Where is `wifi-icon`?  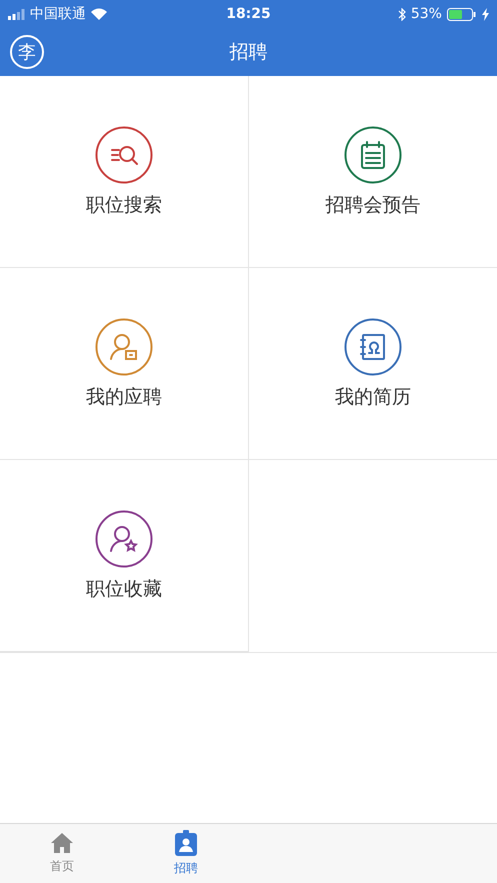
wifi-icon is located at coordinates (99, 14).